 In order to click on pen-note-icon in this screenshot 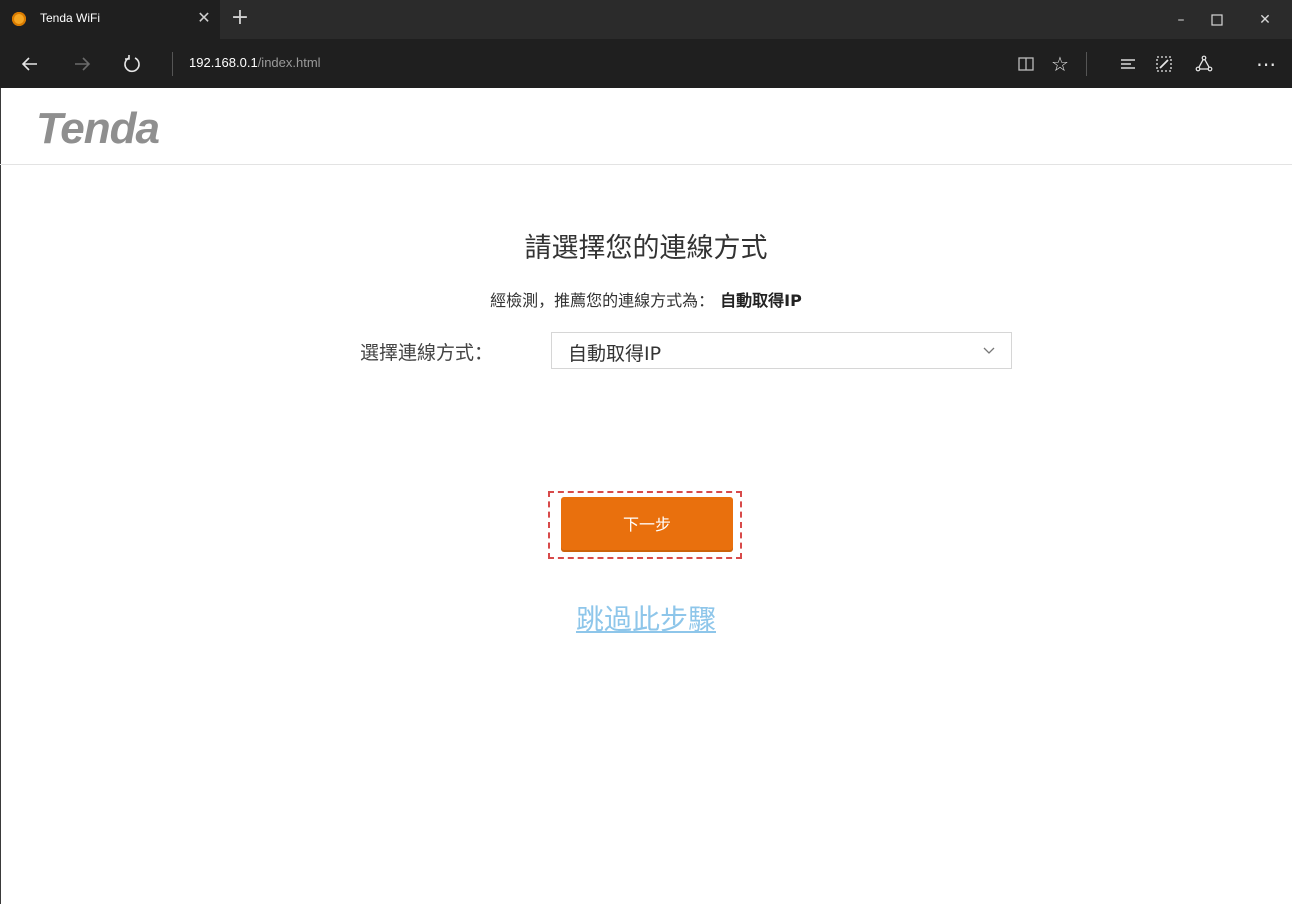, I will do `click(1164, 64)`.